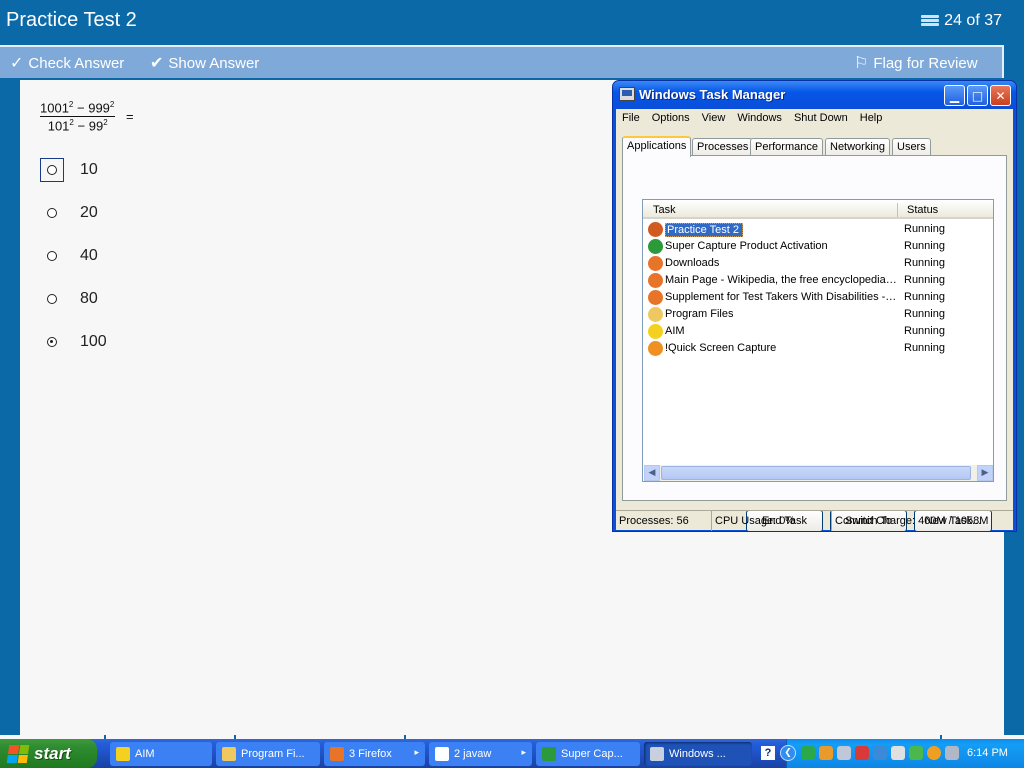  I want to click on clock: 6:14 PM, so click(987, 753).